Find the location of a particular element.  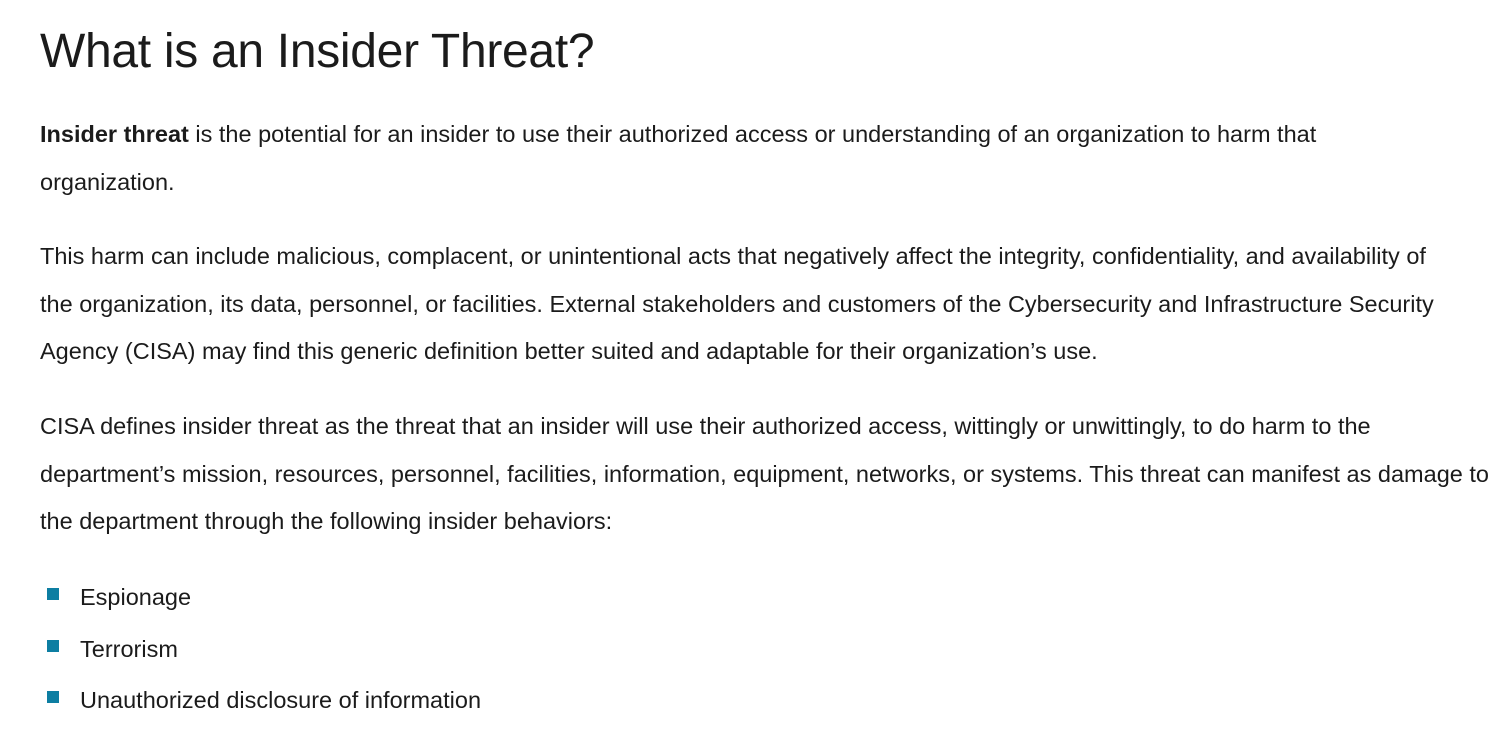

list-item: Unauthorized disclosure of information is located at coordinates (260, 701).